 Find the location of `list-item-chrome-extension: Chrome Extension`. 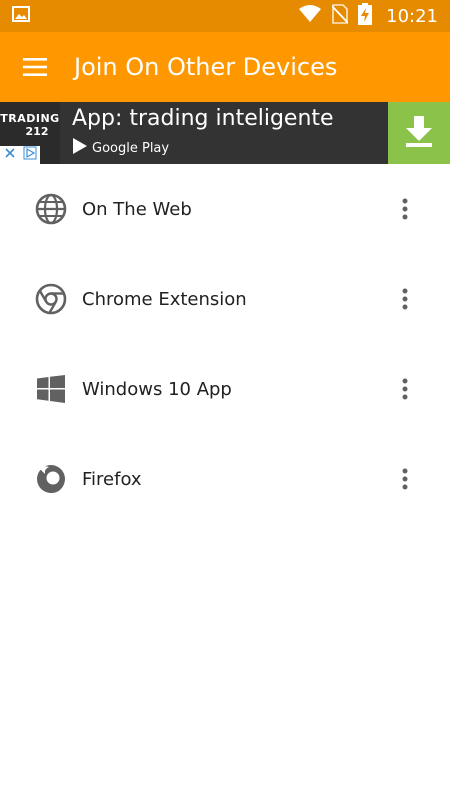

list-item-chrome-extension: Chrome Extension is located at coordinates (225, 299).